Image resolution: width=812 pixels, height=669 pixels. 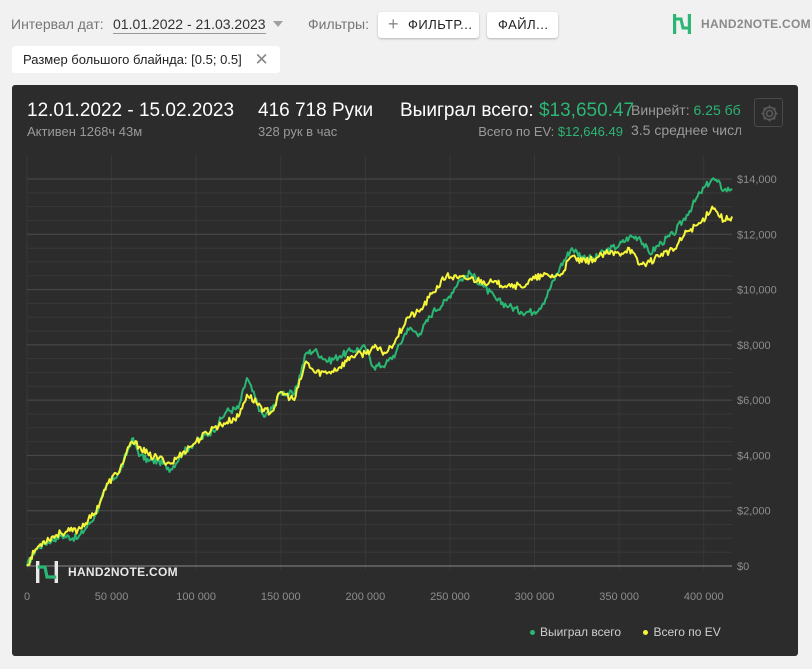 What do you see at coordinates (112, 597) in the screenshot?
I see `x-tick-label: 50 000` at bounding box center [112, 597].